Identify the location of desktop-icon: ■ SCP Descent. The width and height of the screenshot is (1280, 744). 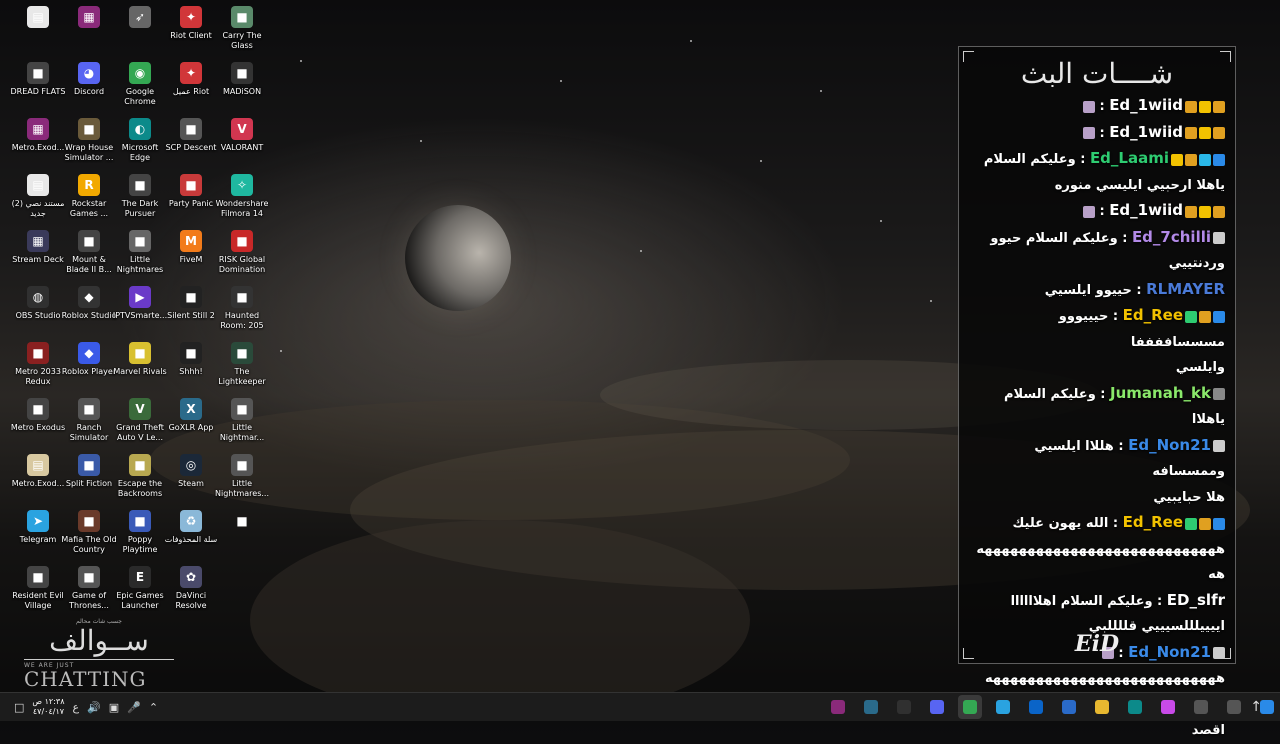
(191, 144).